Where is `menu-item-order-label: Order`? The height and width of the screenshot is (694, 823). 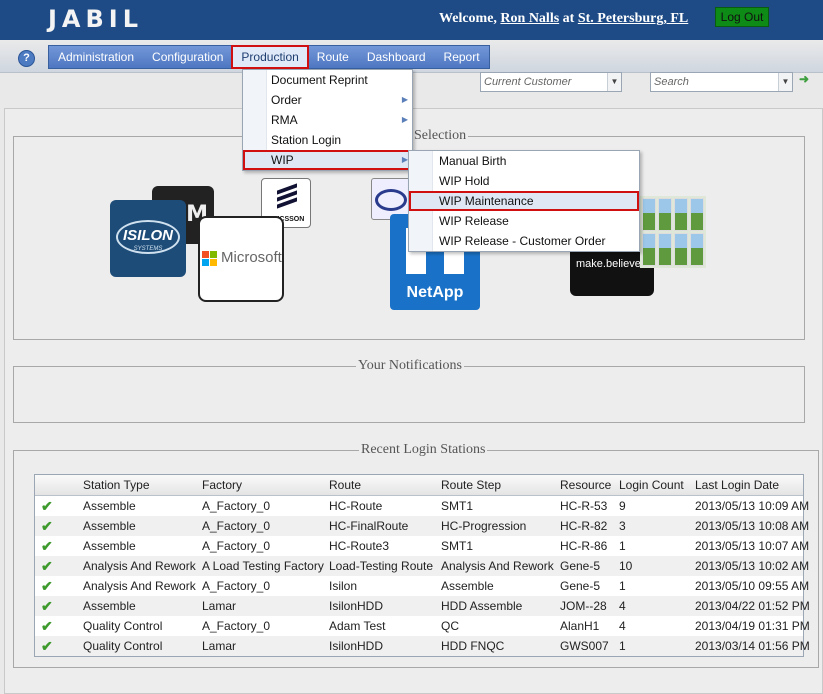 menu-item-order-label: Order is located at coordinates (286, 100).